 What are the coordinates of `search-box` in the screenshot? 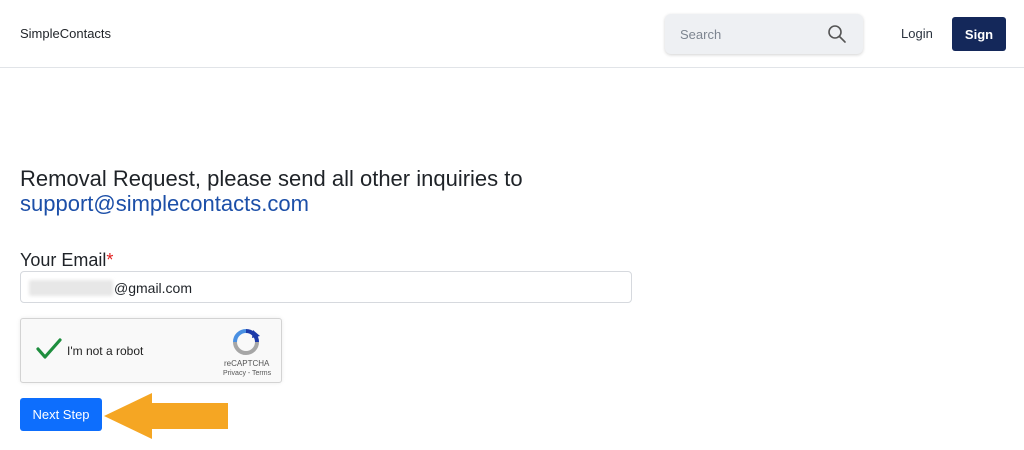 It's located at (764, 34).